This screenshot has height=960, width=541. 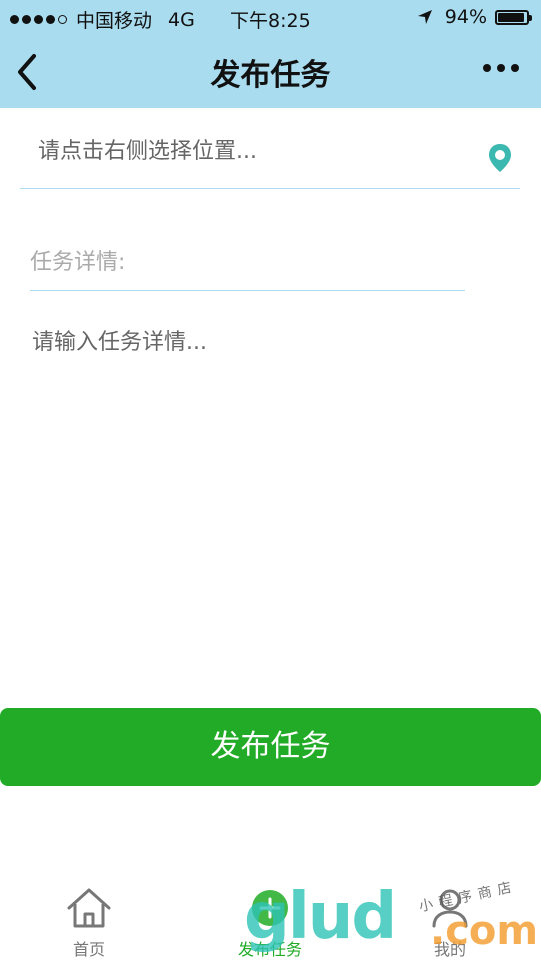 I want to click on tab-bar: 首页 发布任务 我的, so click(x=270, y=920).